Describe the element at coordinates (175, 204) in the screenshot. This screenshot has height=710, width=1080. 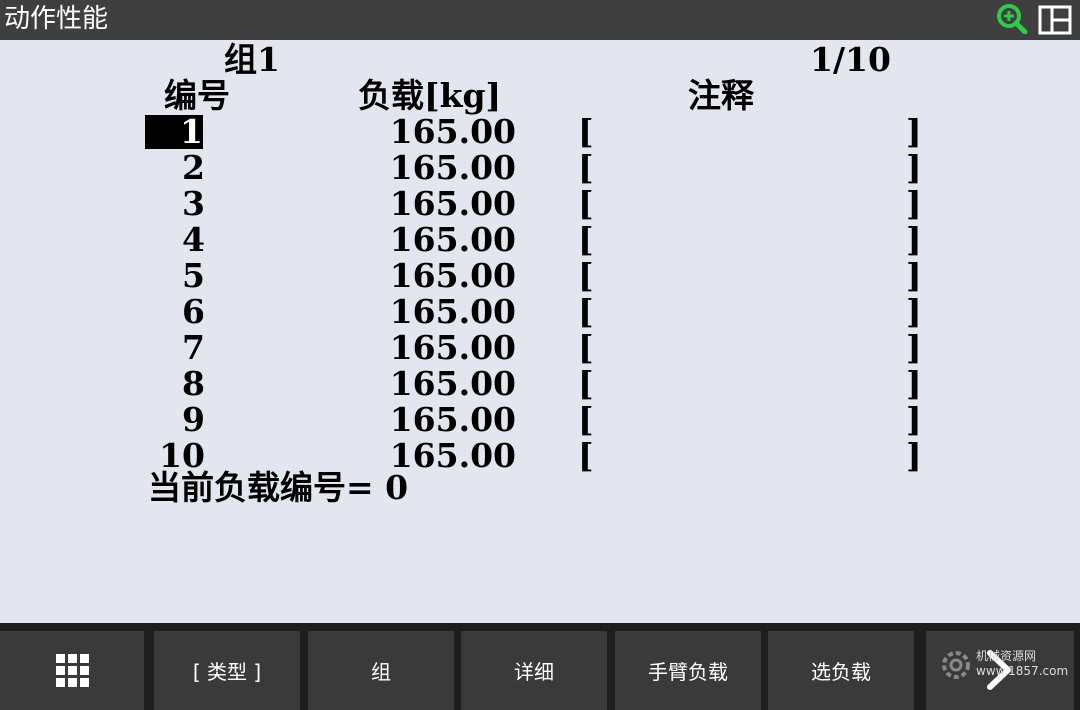
I see `row-number-cell: 3` at that location.